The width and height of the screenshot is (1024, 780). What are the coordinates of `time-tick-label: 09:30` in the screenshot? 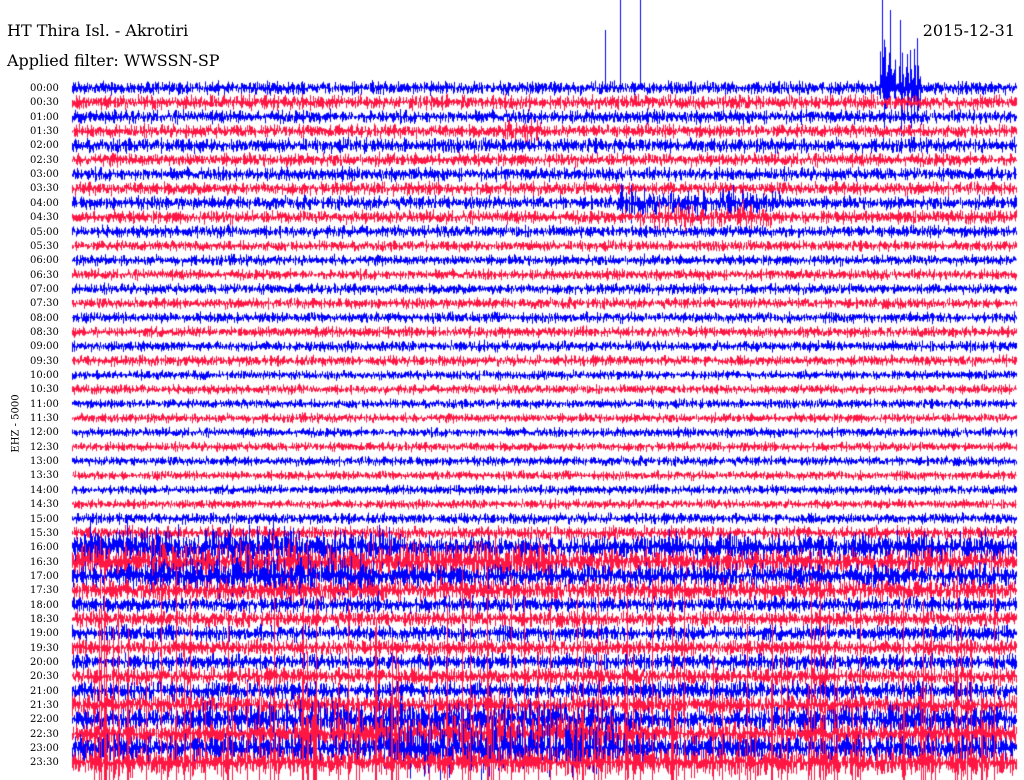 It's located at (44, 361).